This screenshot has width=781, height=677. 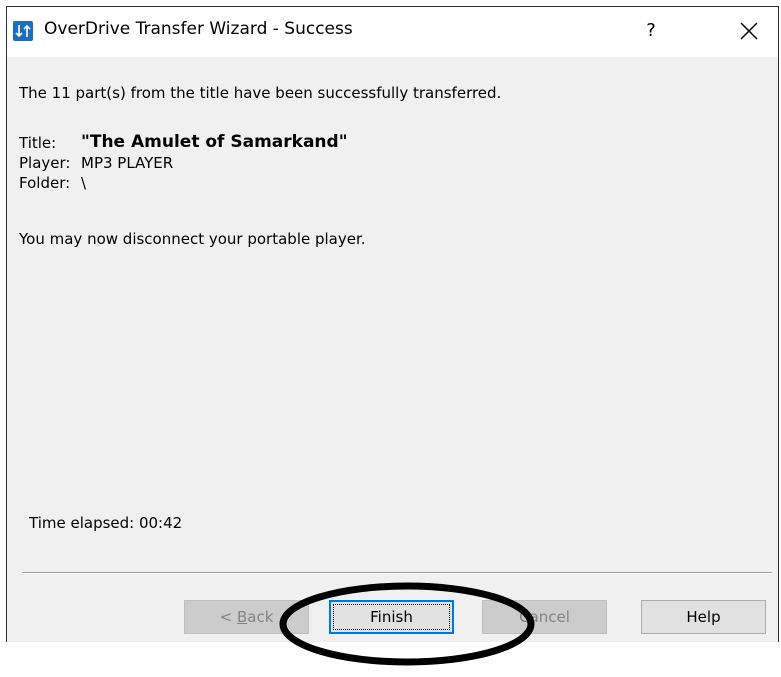 I want to click on help-button: Help, so click(x=703, y=617).